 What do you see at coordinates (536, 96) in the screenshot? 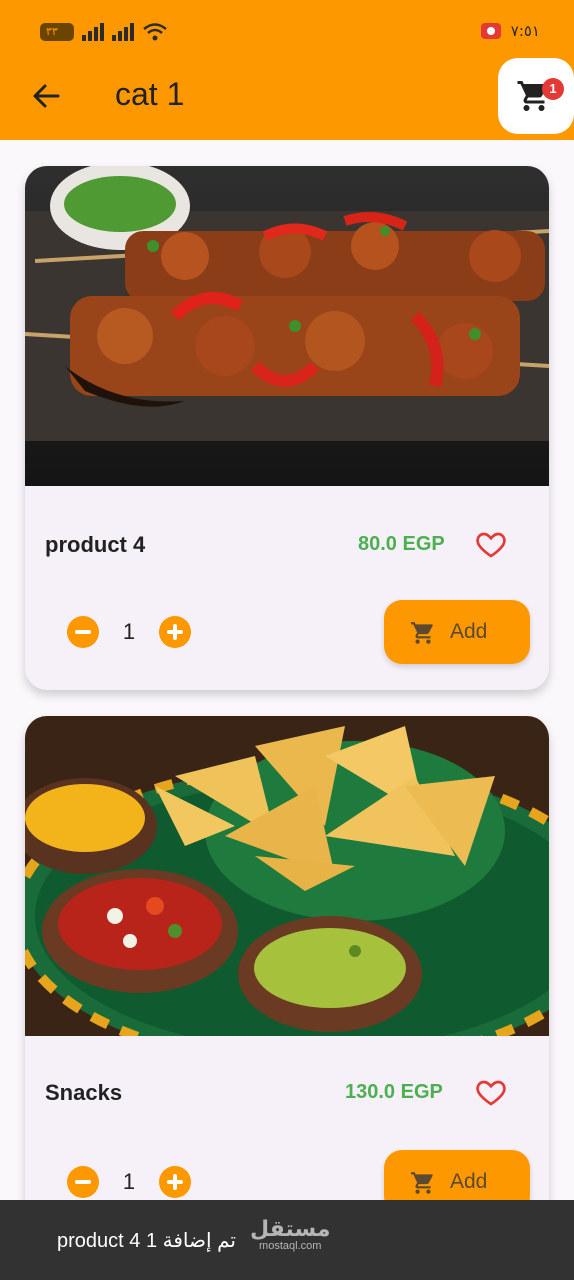
I see `cart-button: 1` at bounding box center [536, 96].